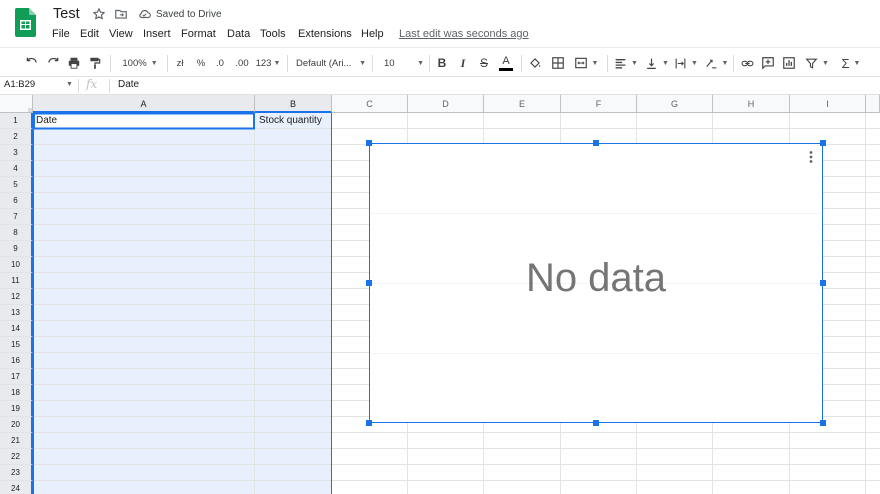  Describe the element at coordinates (369, 143) in the screenshot. I see `resize-handle-top-left` at that location.